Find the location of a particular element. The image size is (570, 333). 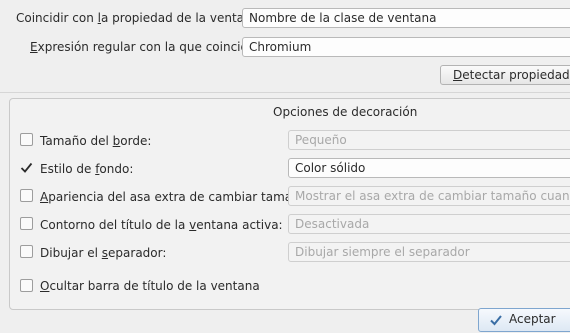

border-size-label: Tamaño del borde: is located at coordinates (95, 141).